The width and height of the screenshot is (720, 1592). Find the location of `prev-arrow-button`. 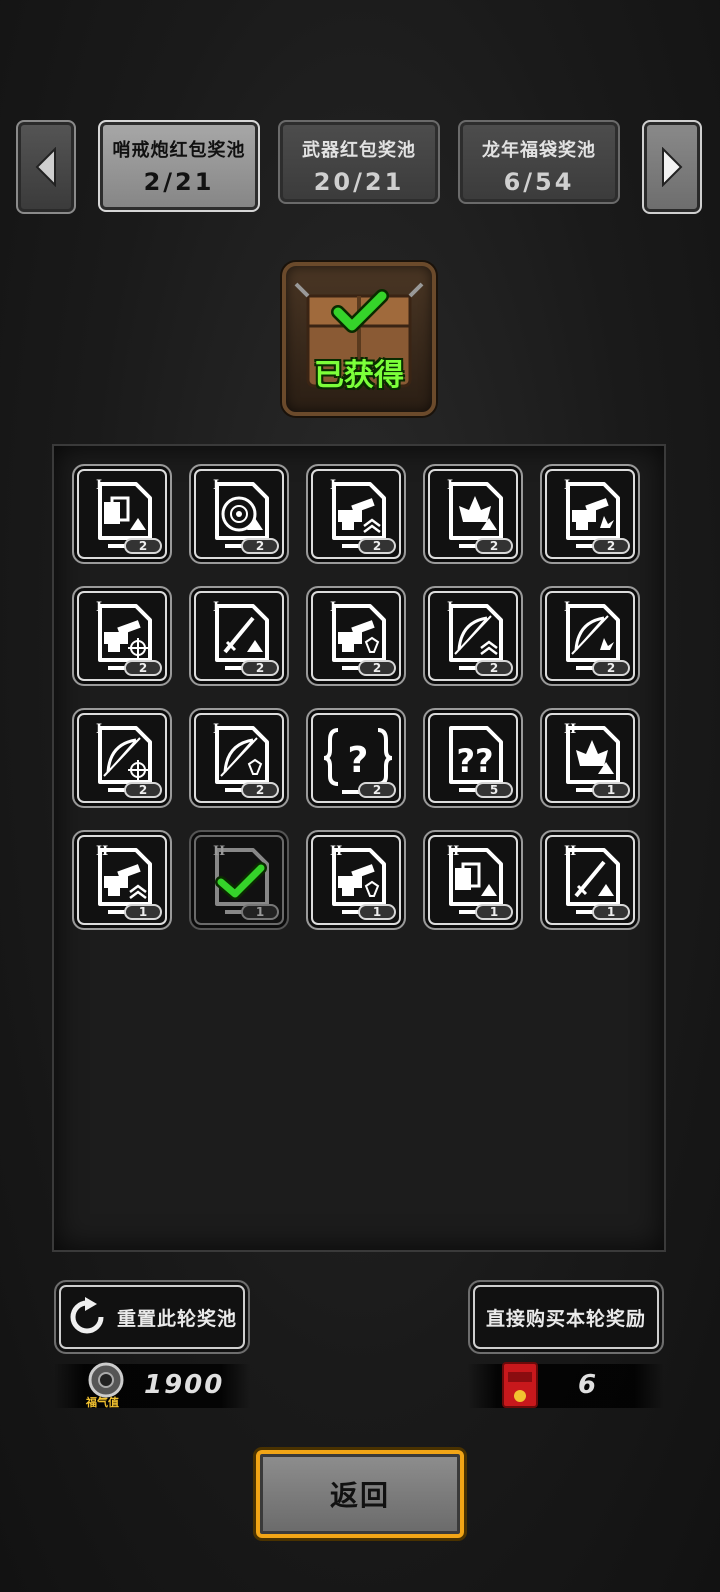

prev-arrow-button is located at coordinates (46, 167).